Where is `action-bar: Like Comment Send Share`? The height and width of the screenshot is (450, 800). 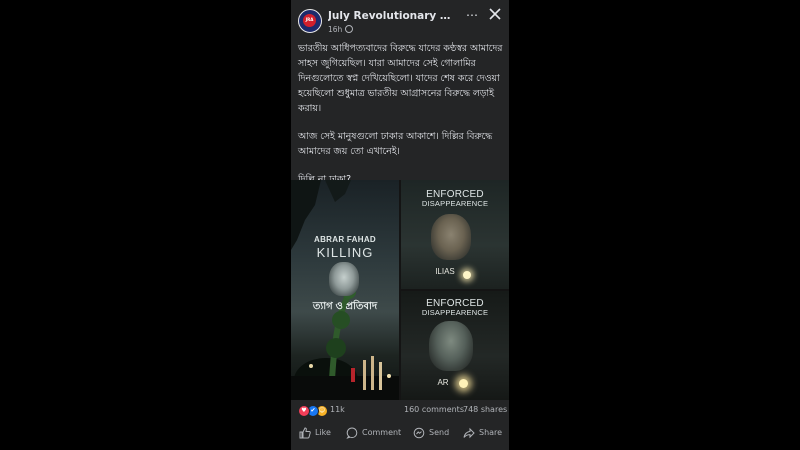
action-bar: Like Comment Send Share is located at coordinates (400, 433).